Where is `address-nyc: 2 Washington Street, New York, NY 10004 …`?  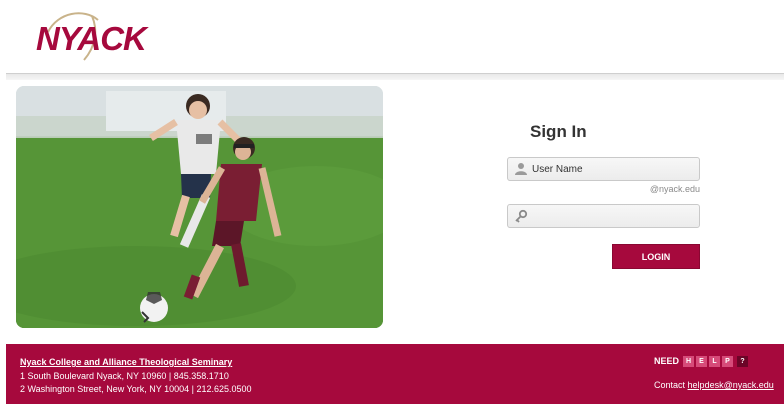
address-nyc: 2 Washington Street, New York, NY 10004 … is located at coordinates (136, 389).